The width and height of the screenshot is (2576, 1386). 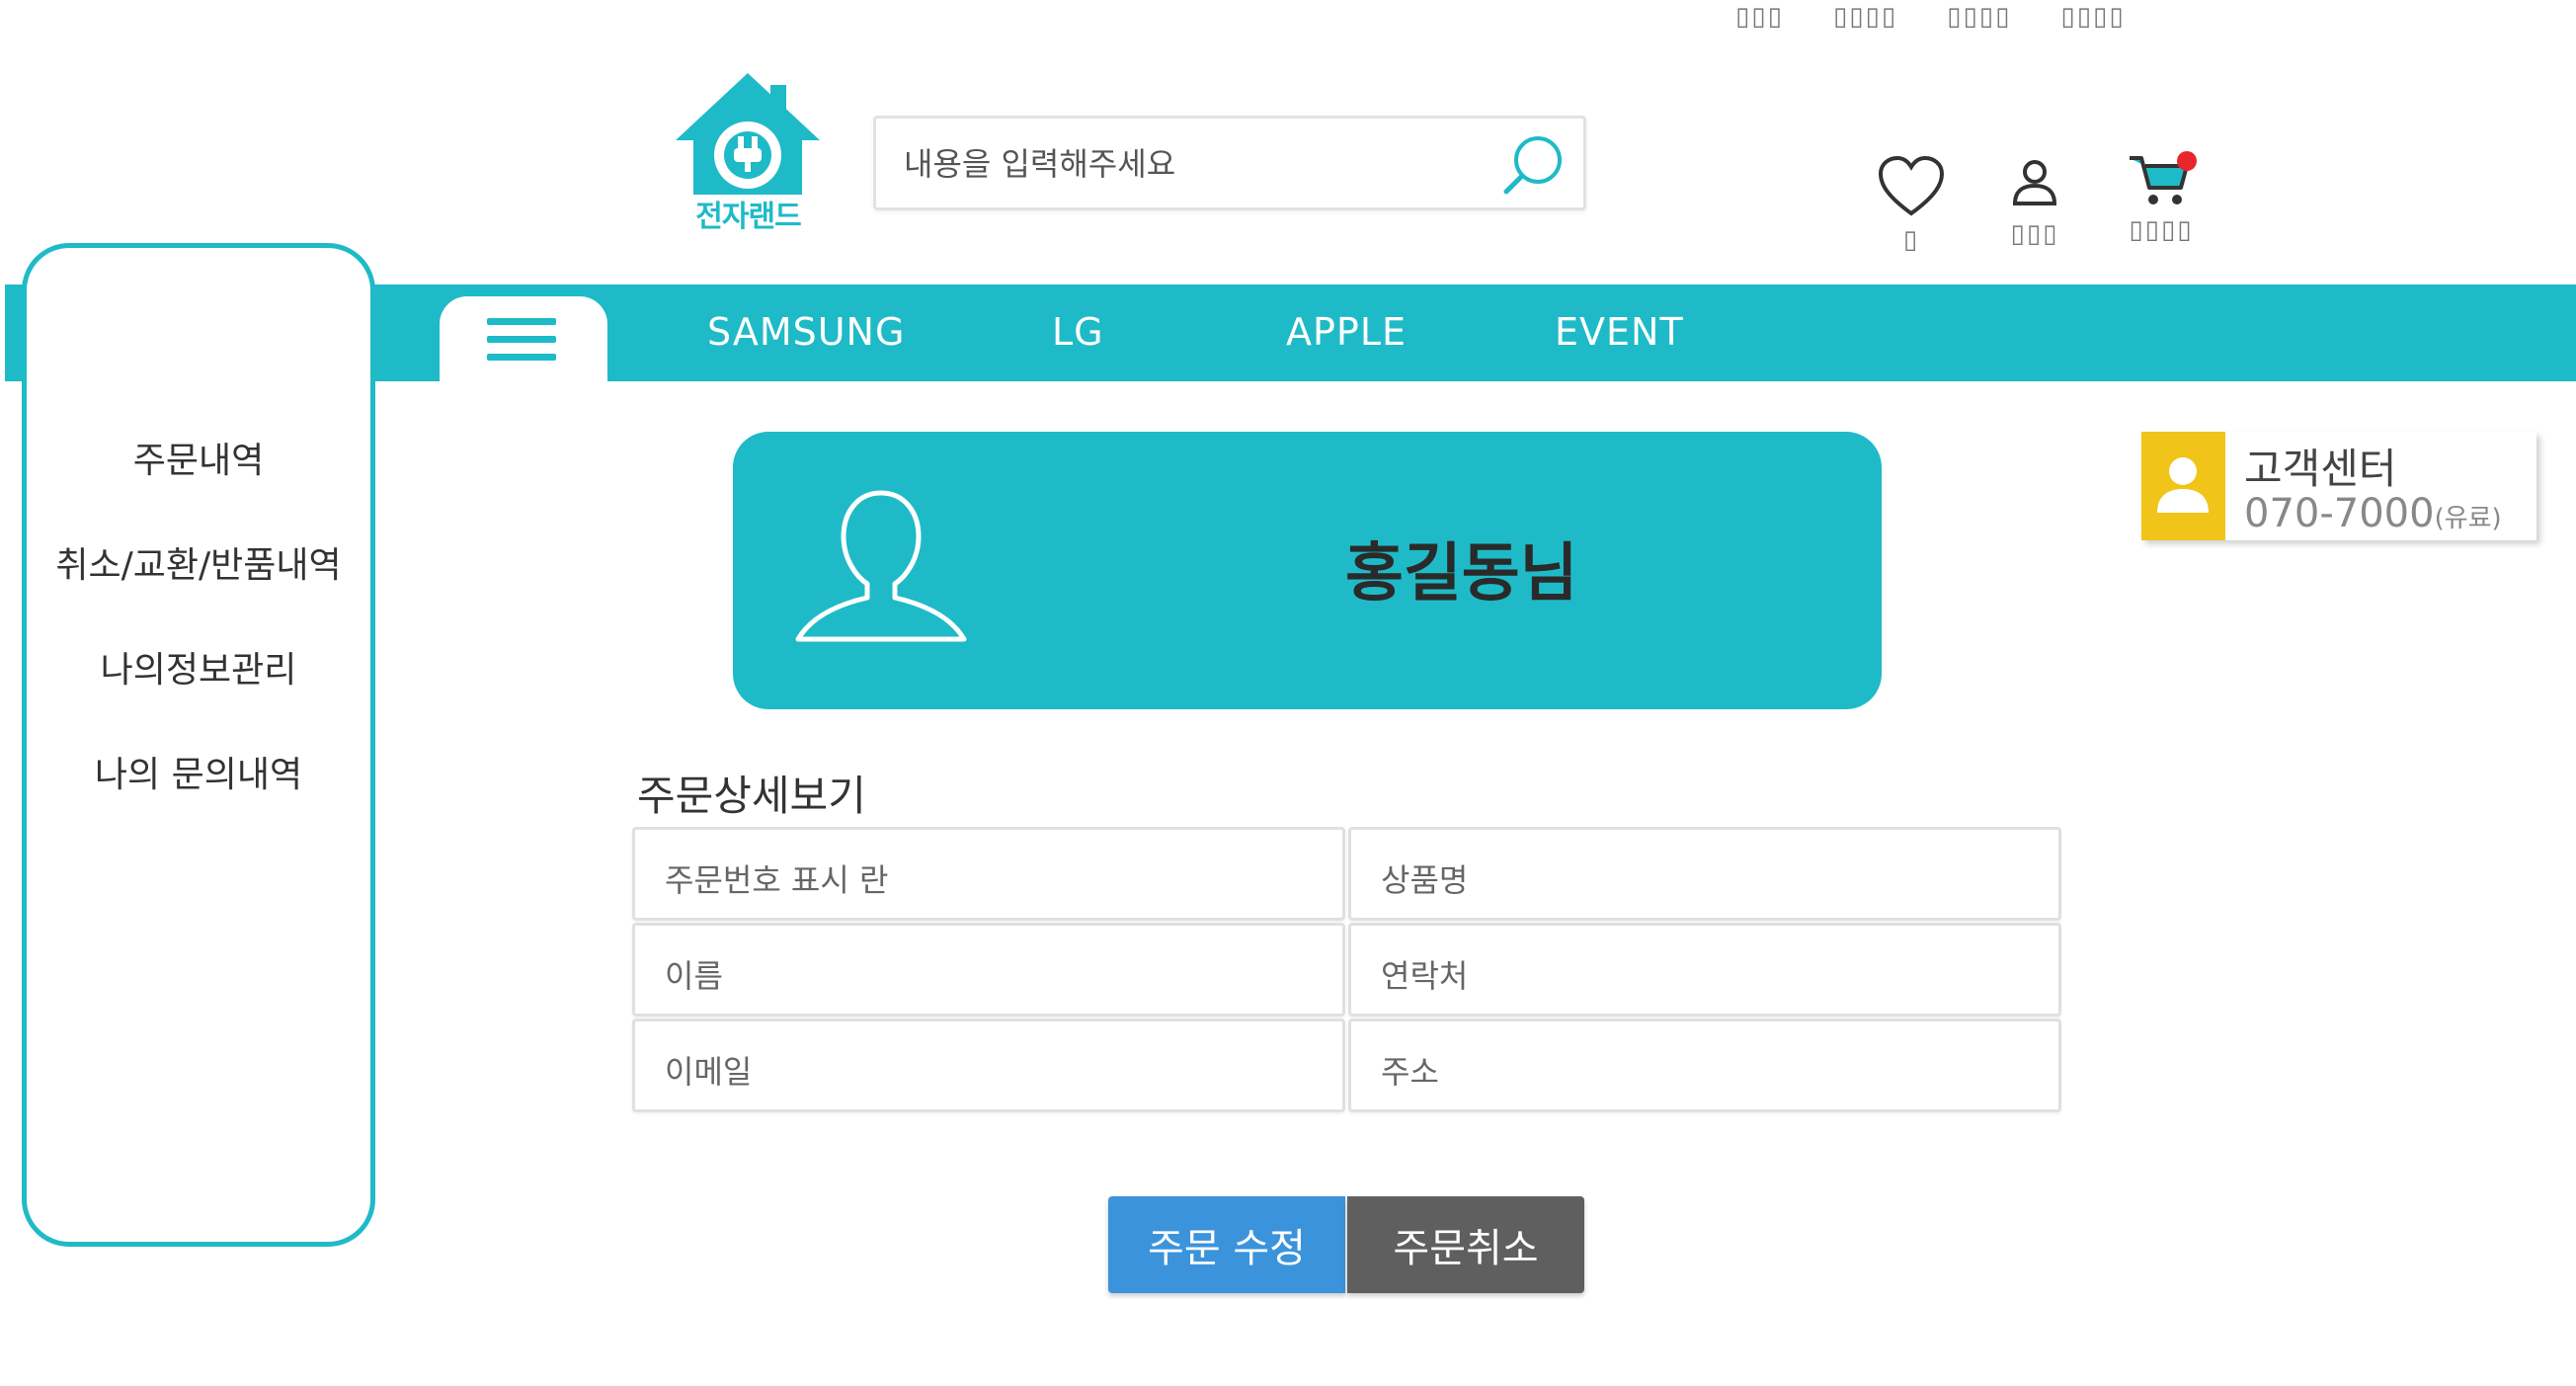 What do you see at coordinates (1307, 570) in the screenshot?
I see `profile-card: 홍길동님` at bounding box center [1307, 570].